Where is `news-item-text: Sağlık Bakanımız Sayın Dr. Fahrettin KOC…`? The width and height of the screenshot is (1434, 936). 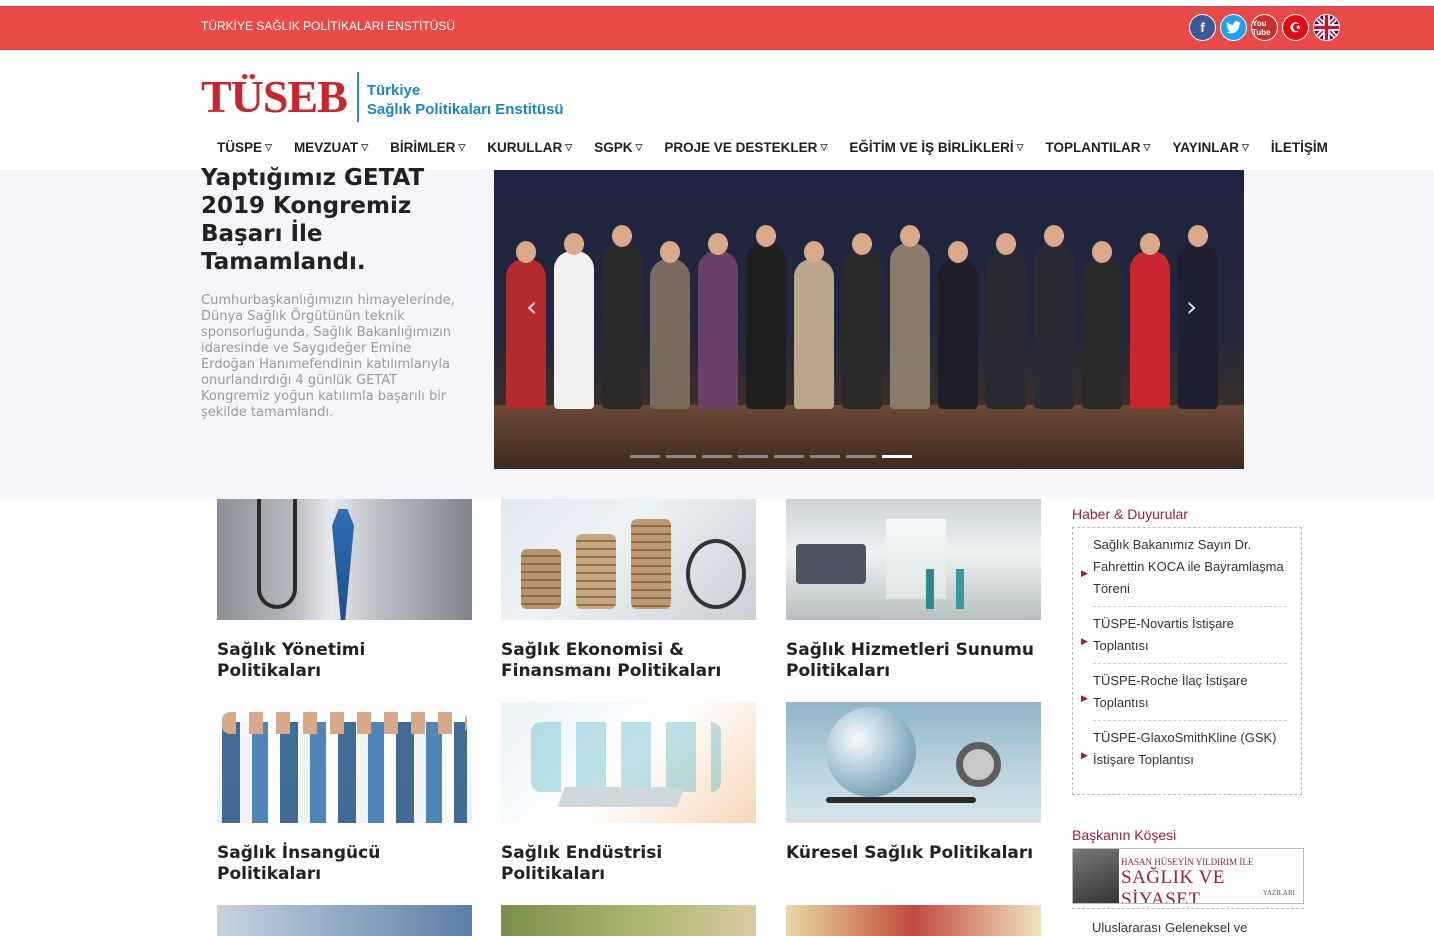
news-item-text: Sağlık Bakanımız Sayın Dr. Fahrettin KOC… is located at coordinates (1188, 566).